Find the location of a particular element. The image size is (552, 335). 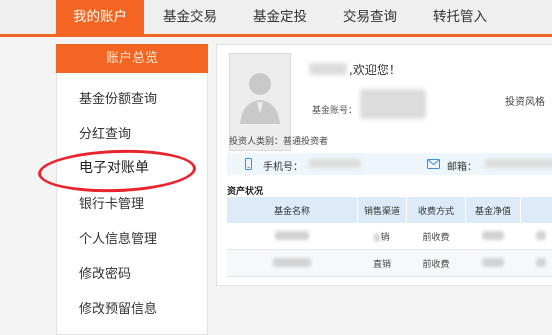

col-fund-name: 基金名称 is located at coordinates (292, 210).